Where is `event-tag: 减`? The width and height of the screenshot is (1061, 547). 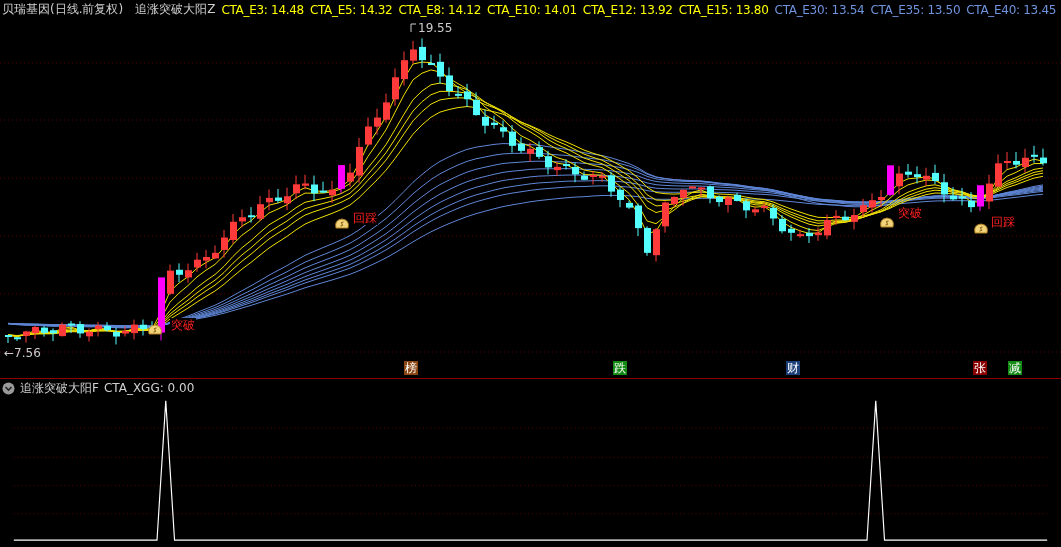
event-tag: 减 is located at coordinates (1015, 368).